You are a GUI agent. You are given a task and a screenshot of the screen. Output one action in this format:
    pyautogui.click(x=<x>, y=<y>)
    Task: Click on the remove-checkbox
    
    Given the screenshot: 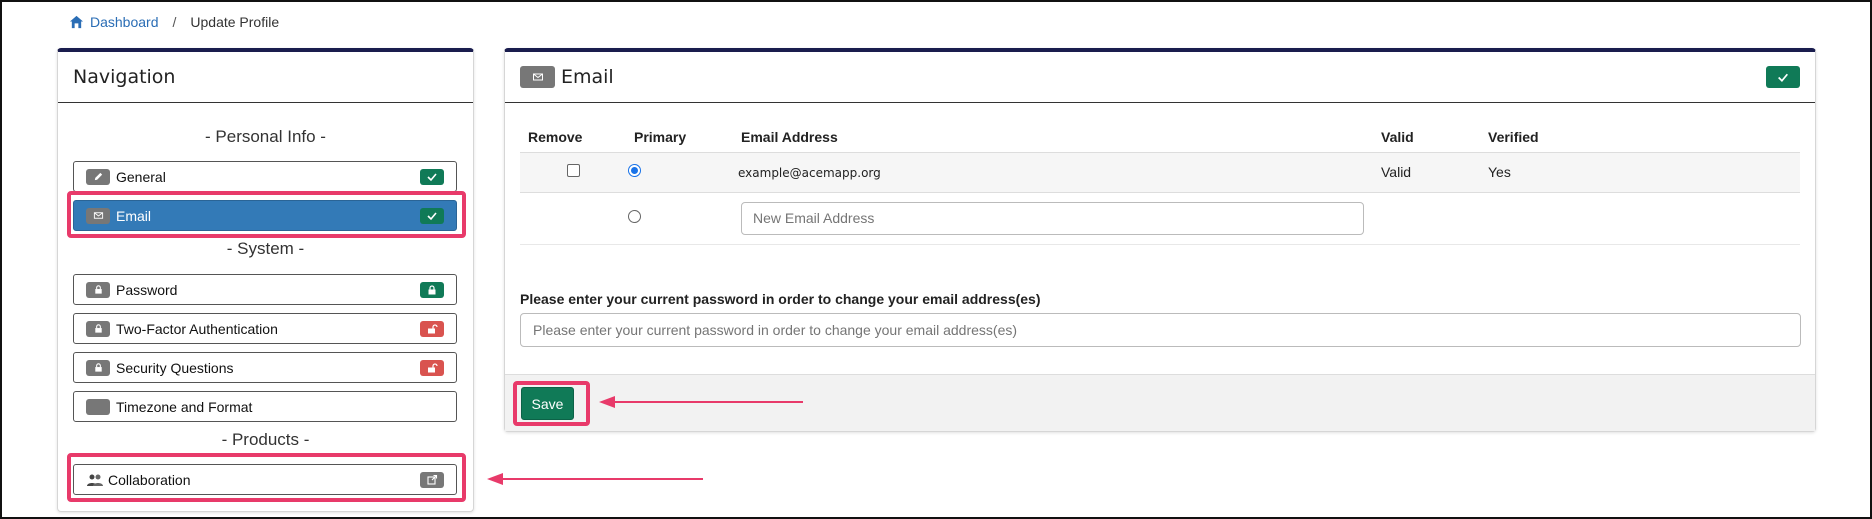 What is the action you would take?
    pyautogui.click(x=573, y=170)
    